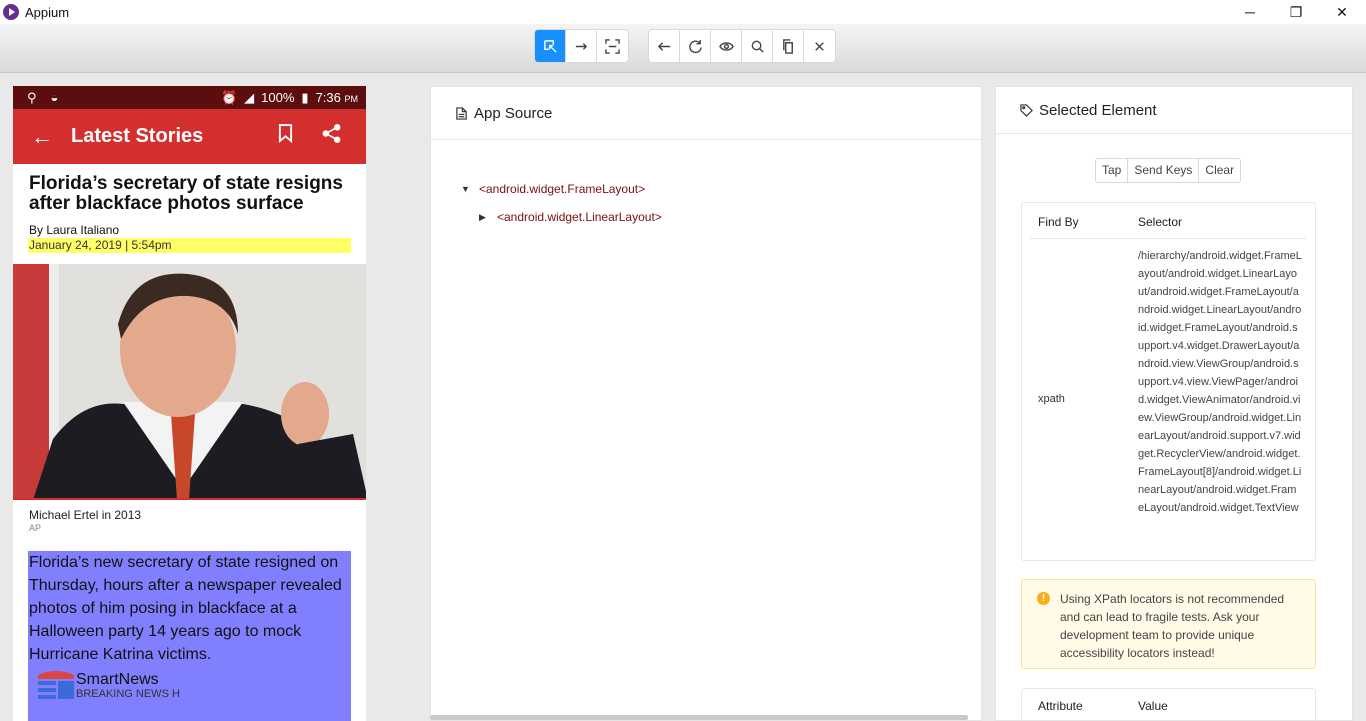 This screenshot has height=721, width=1366. I want to click on smartnews-subtitle: BREAKING NEWS H, so click(128, 694).